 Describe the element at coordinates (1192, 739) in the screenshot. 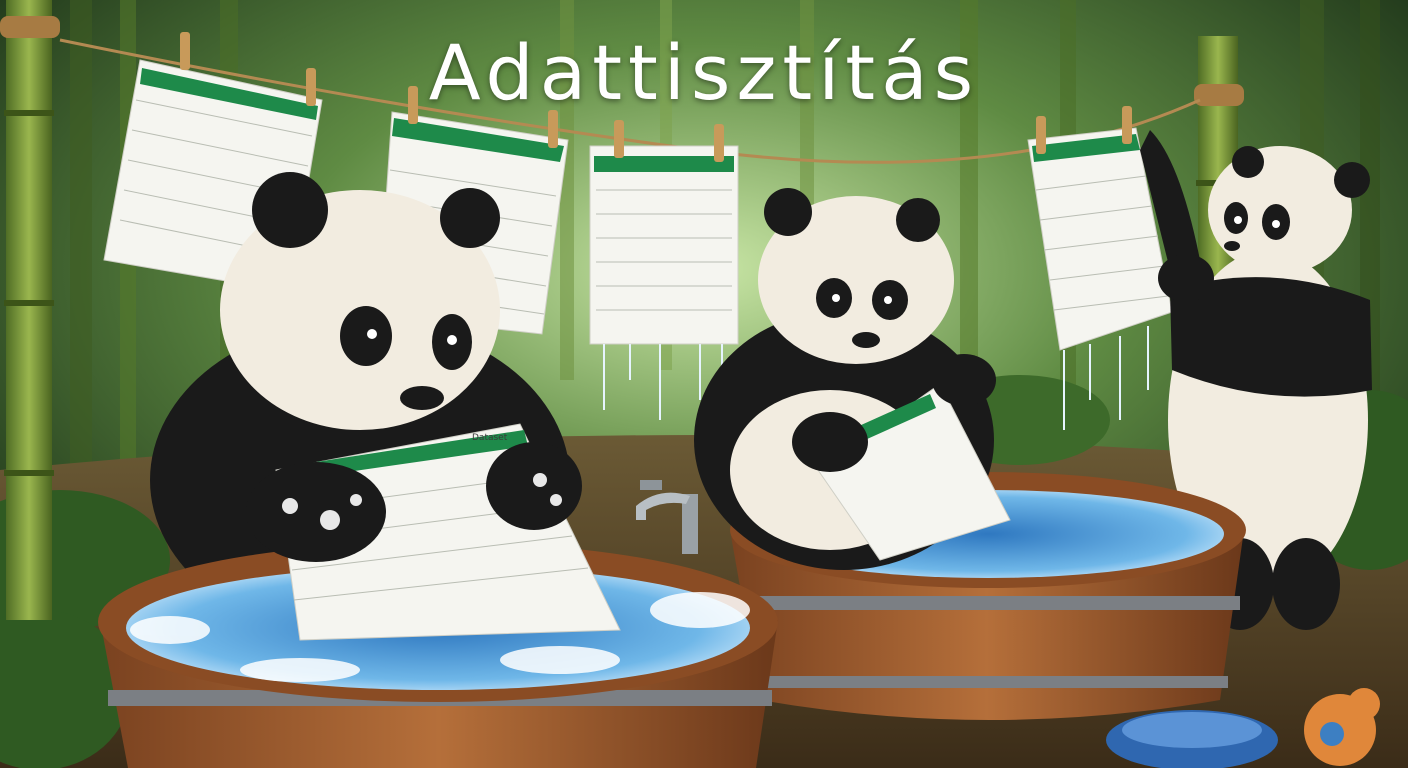

I see `blue-bowl-icon` at that location.